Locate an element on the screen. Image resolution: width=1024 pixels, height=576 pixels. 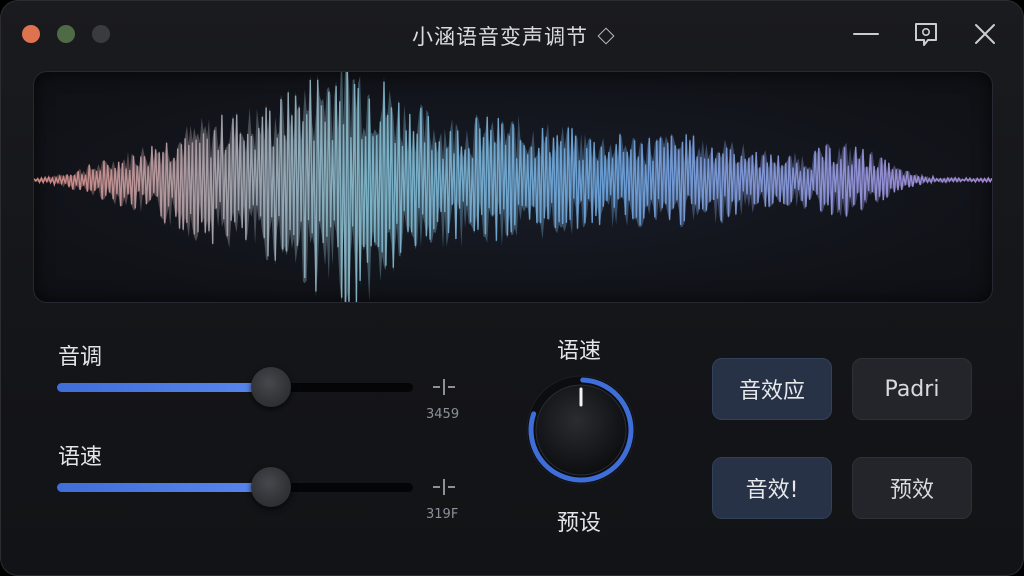
speed-knob is located at coordinates (581, 430).